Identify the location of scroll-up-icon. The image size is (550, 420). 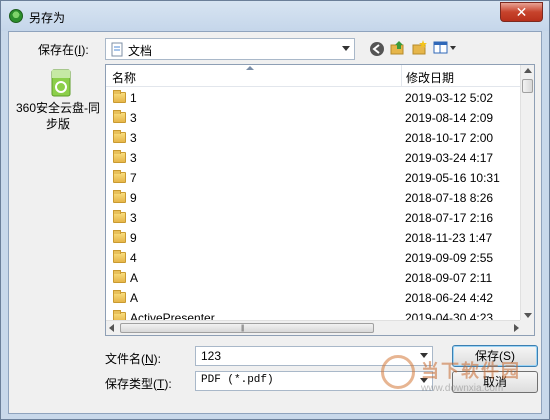
(528, 70).